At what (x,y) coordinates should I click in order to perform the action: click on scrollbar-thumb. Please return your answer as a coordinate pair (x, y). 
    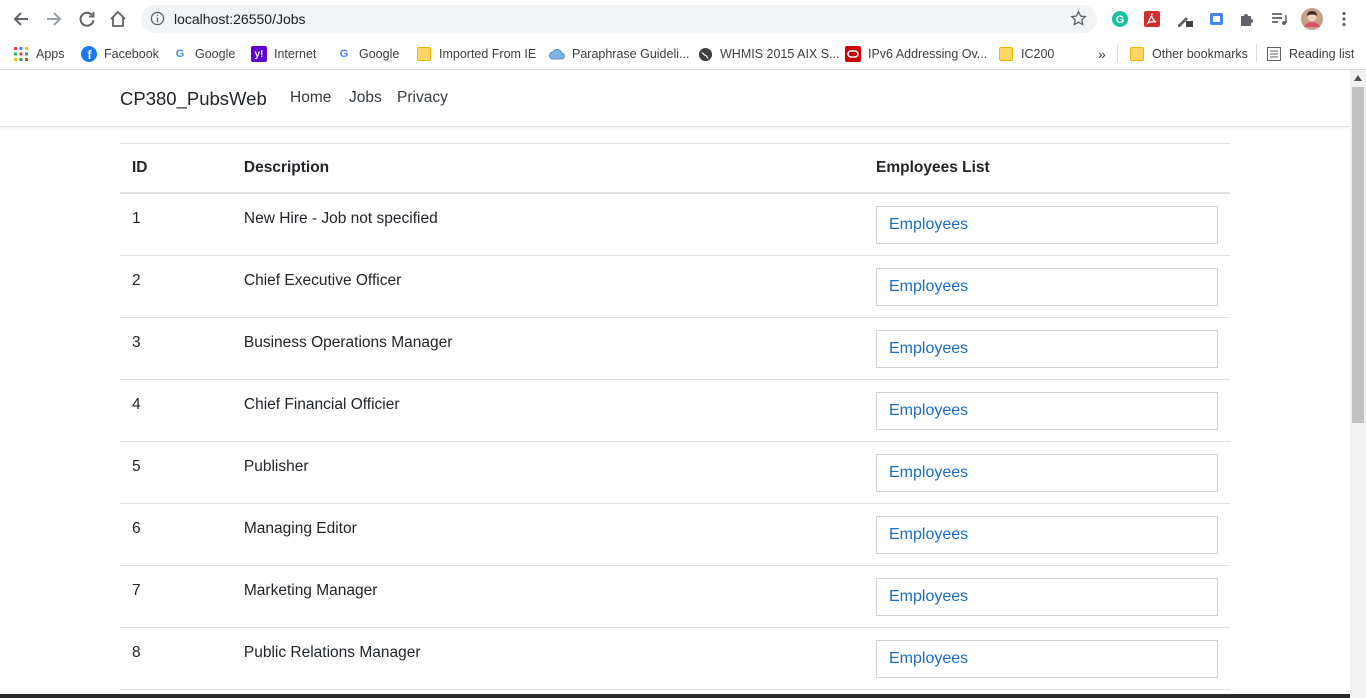
    Looking at the image, I should click on (1358, 255).